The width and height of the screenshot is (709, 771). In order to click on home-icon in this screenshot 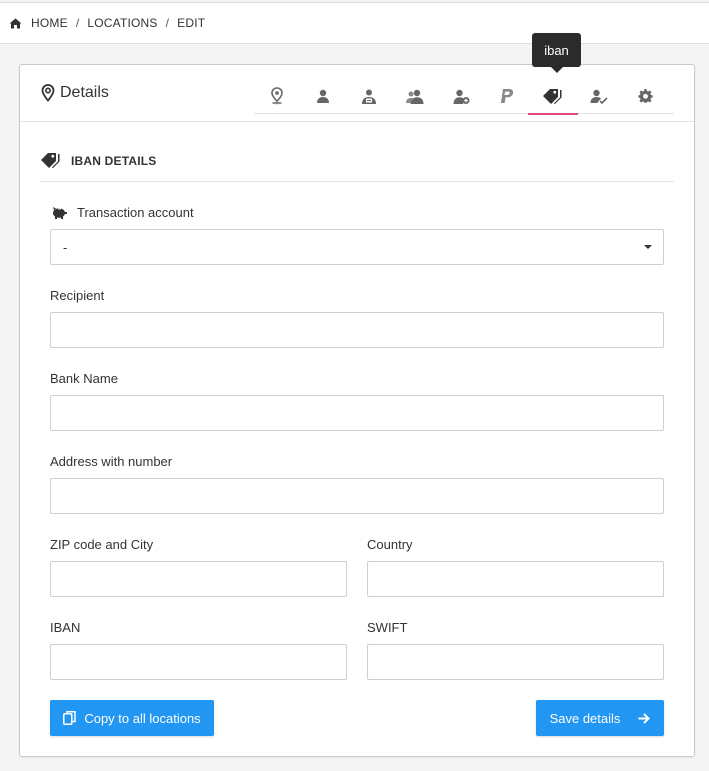, I will do `click(15, 23)`.